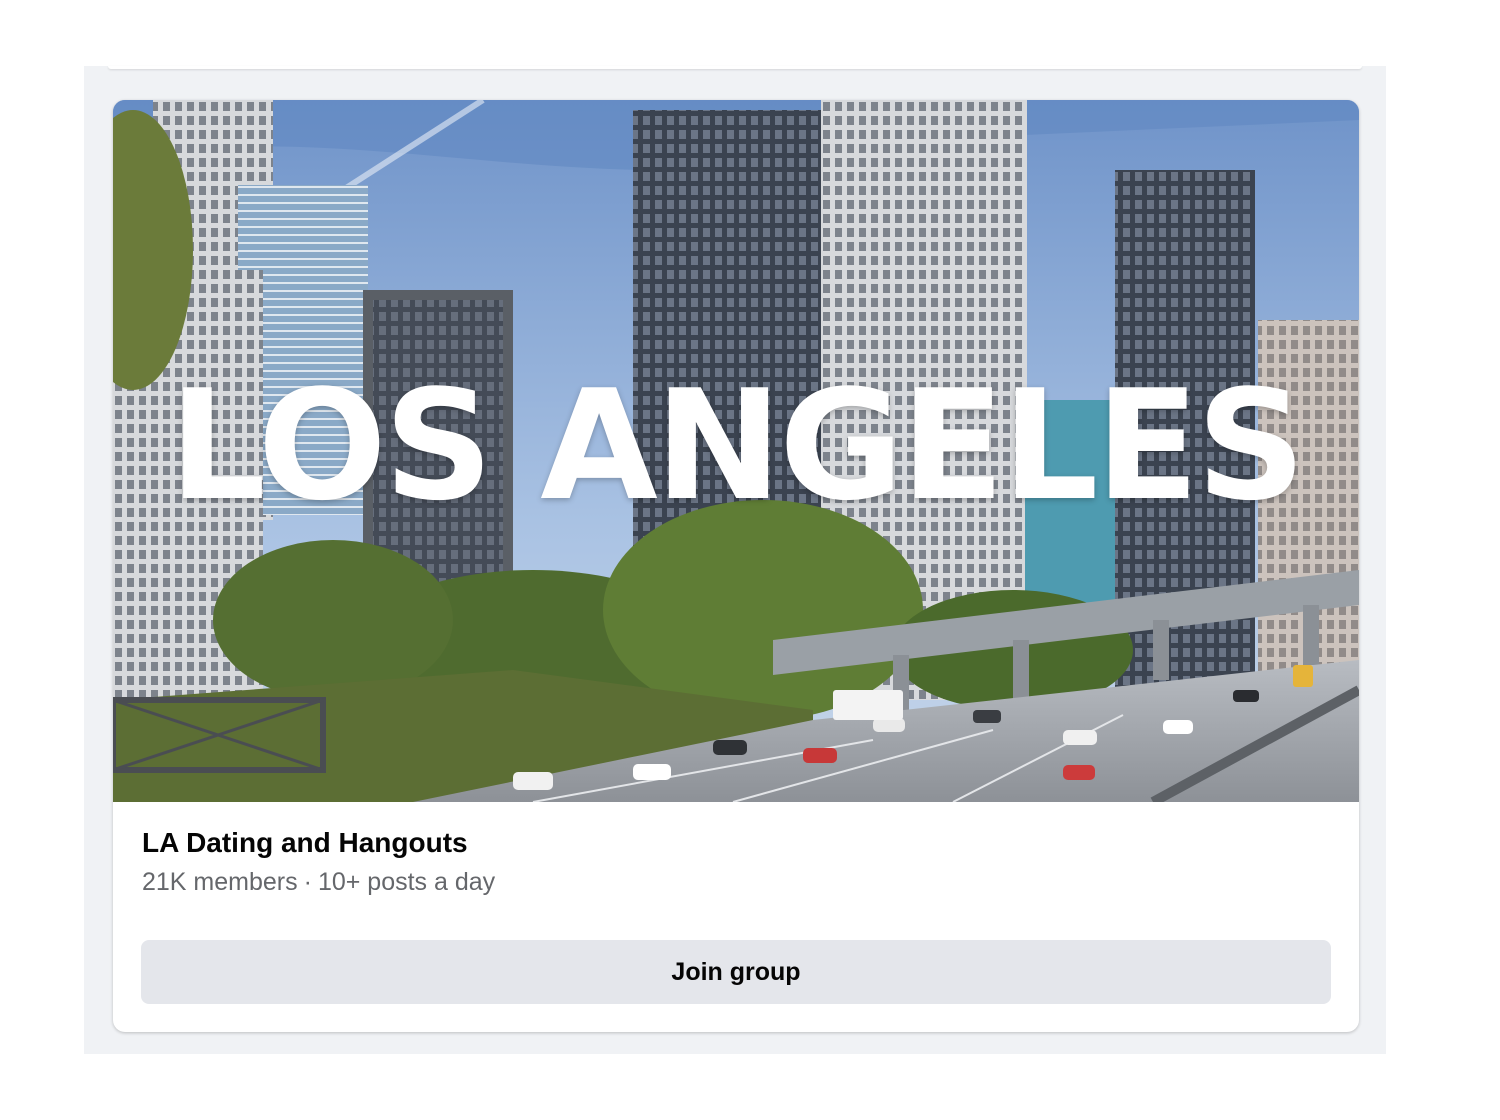  Describe the element at coordinates (736, 843) in the screenshot. I see `group-name-link: LA Dating and Hangouts` at that location.